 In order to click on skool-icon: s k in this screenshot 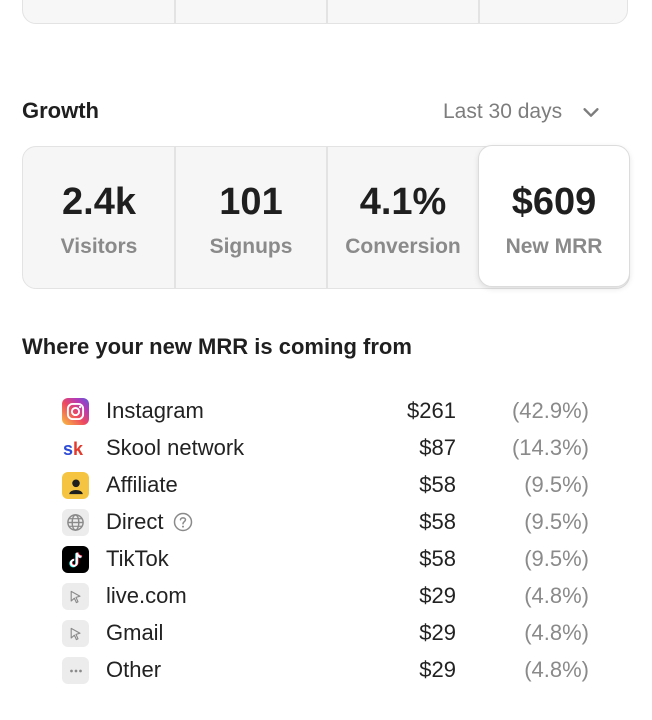, I will do `click(75, 448)`.